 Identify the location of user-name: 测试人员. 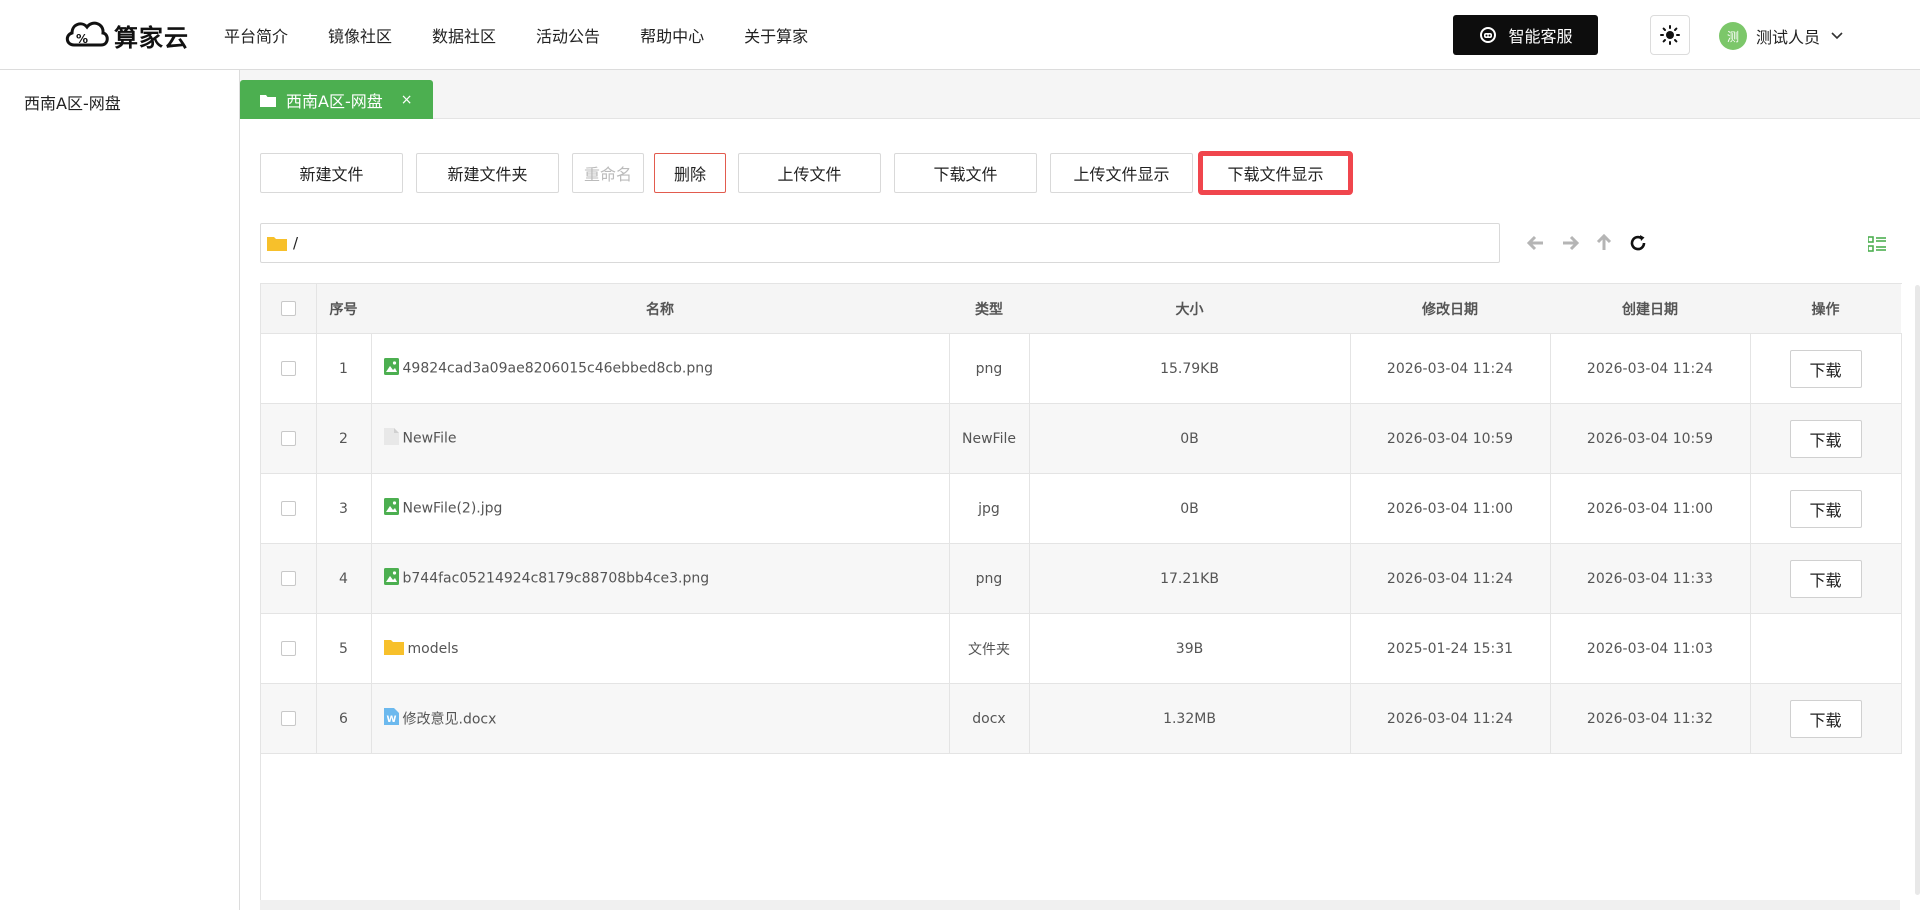
(1788, 37).